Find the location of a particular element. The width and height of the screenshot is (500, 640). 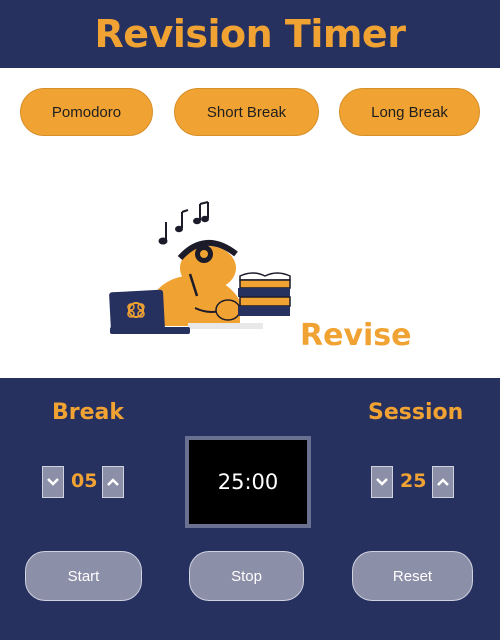

session-label: Session is located at coordinates (416, 412).